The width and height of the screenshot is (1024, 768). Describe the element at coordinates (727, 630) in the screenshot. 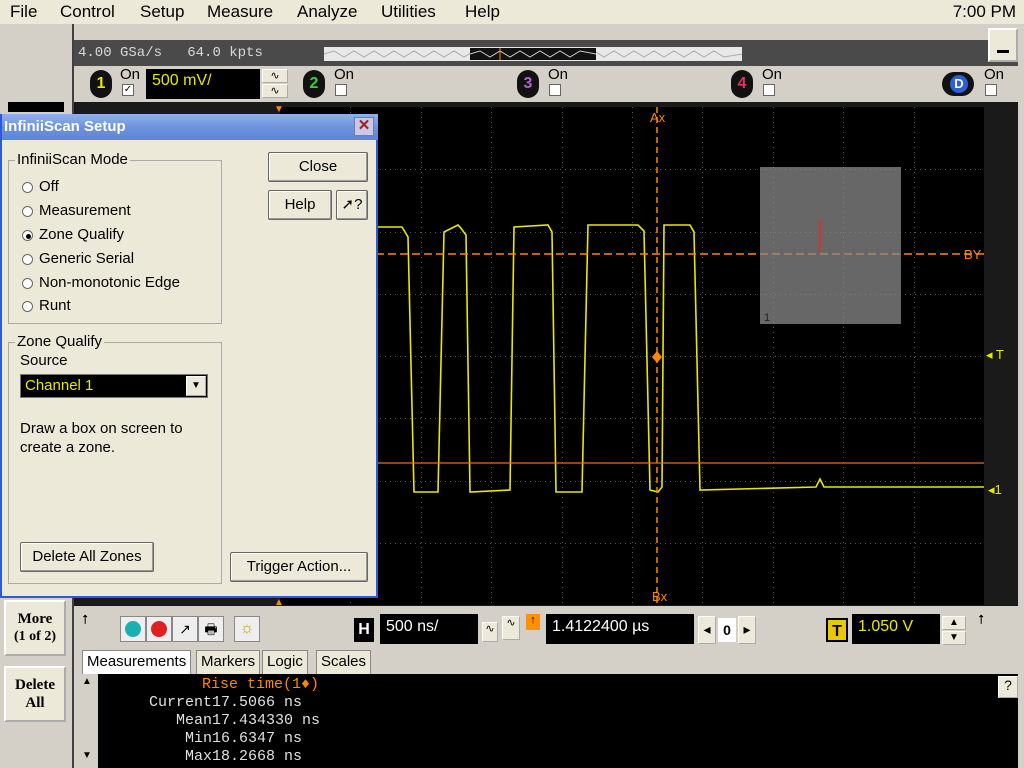

I see `position-zero-button: 0` at that location.